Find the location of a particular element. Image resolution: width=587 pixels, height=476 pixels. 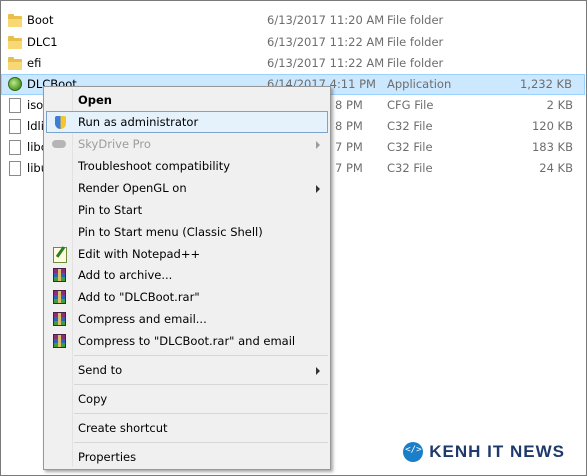

list-item: DLC1 6/13/2017 11:22 AM File folder is located at coordinates (293, 42).